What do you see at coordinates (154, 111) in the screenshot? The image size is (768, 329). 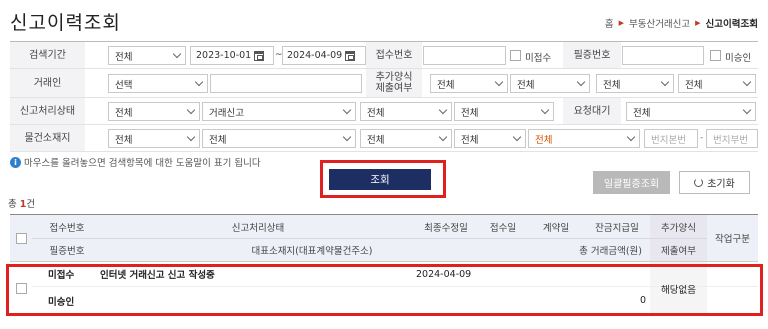 I see `status-select-1: 전체` at bounding box center [154, 111].